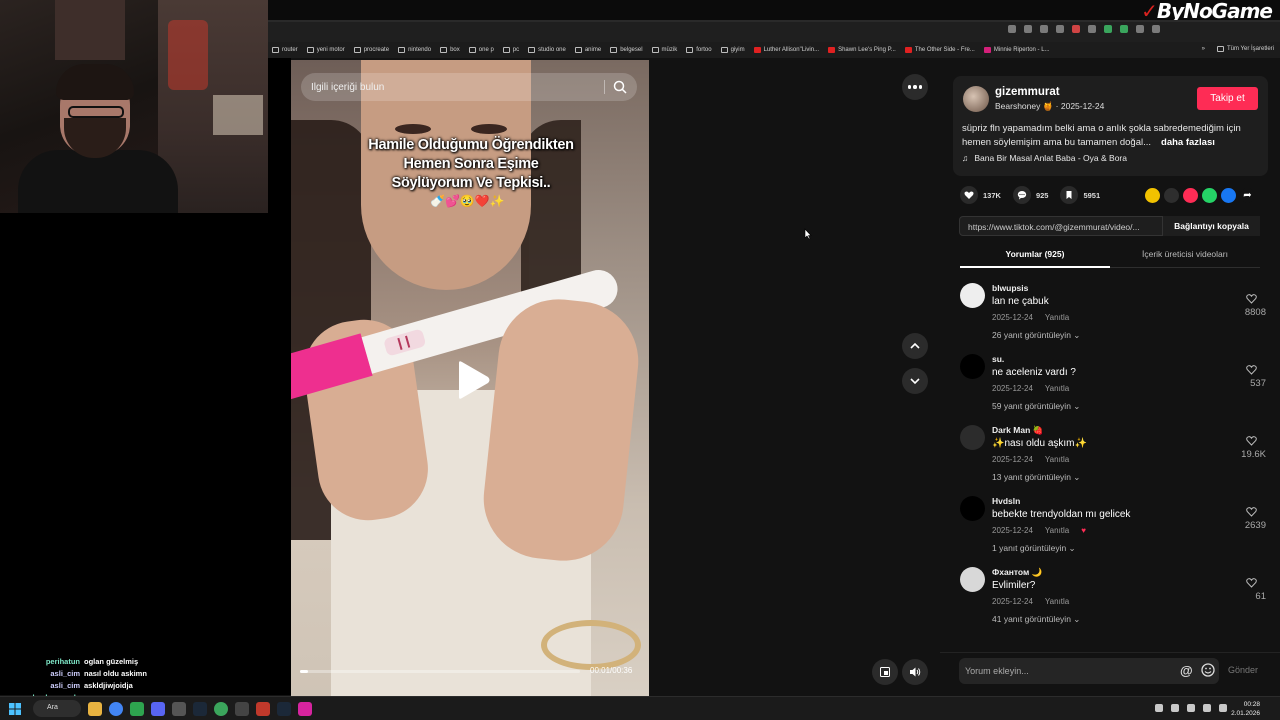  What do you see at coordinates (1017, 572) in the screenshot?
I see `commenter-name: Фхантом 🌙` at bounding box center [1017, 572].